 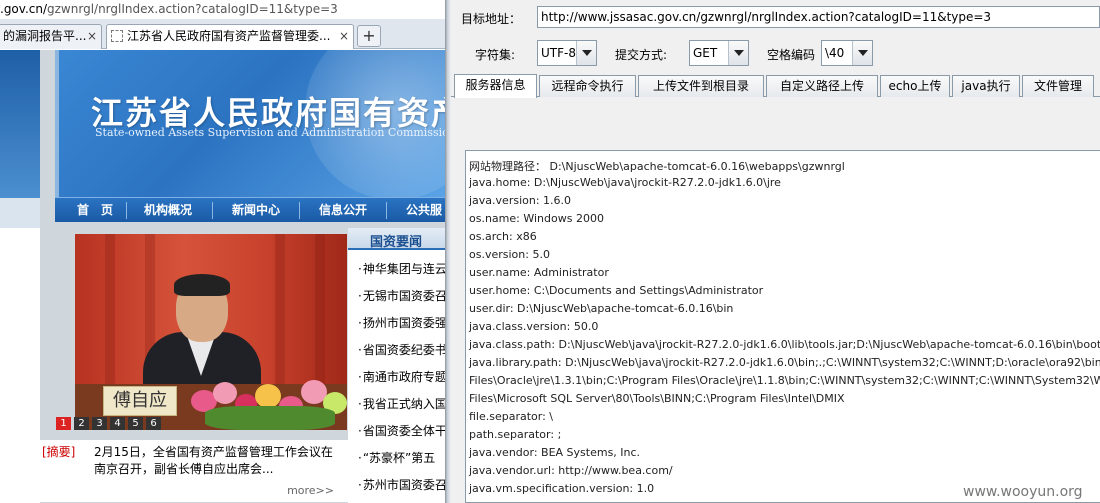 What do you see at coordinates (401, 268) in the screenshot?
I see `news-item: 神华集团与连云` at bounding box center [401, 268].